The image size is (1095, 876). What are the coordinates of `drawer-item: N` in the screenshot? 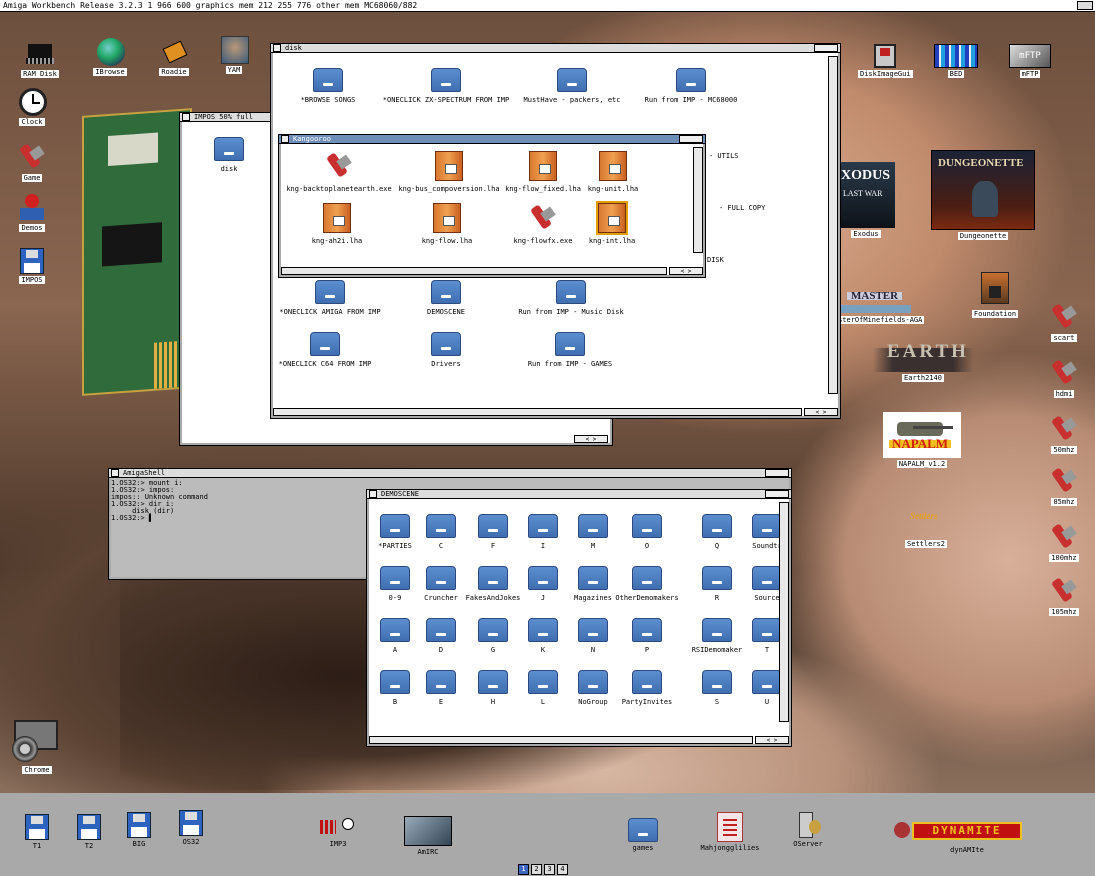 It's located at (593, 636).